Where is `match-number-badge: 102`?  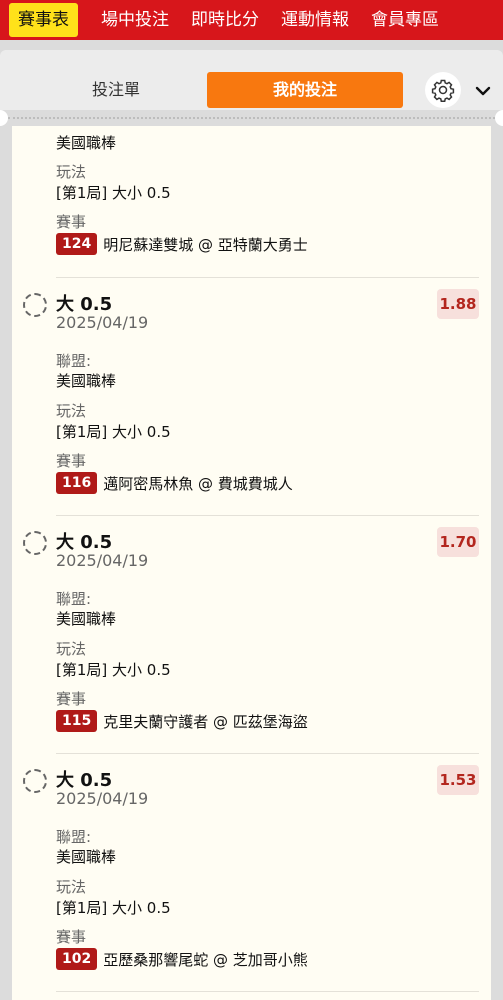
match-number-badge: 102 is located at coordinates (77, 959).